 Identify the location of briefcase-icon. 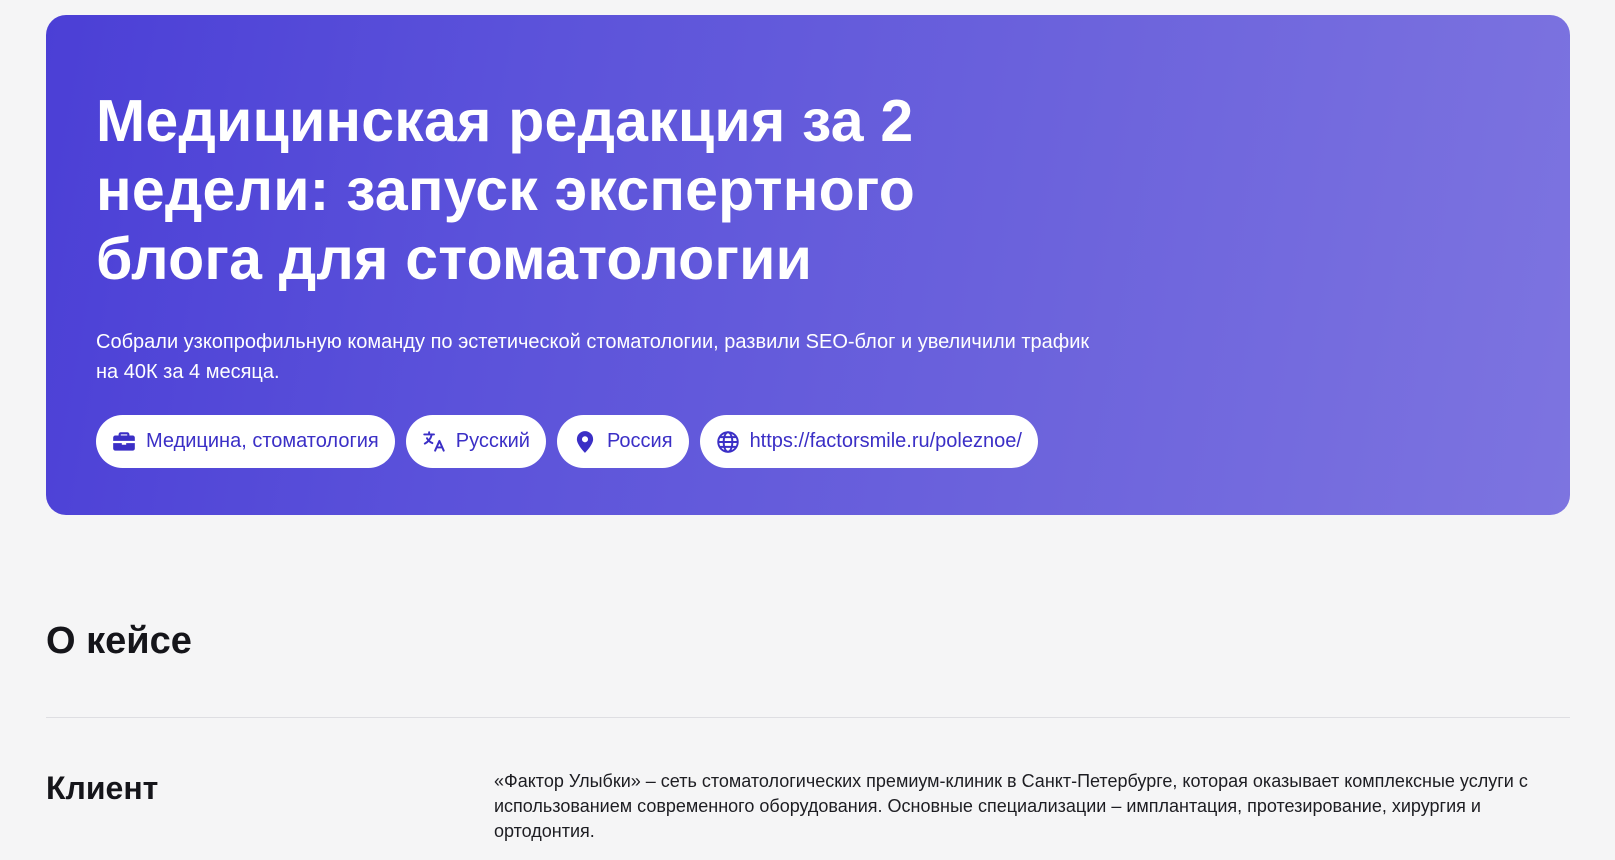
(124, 442).